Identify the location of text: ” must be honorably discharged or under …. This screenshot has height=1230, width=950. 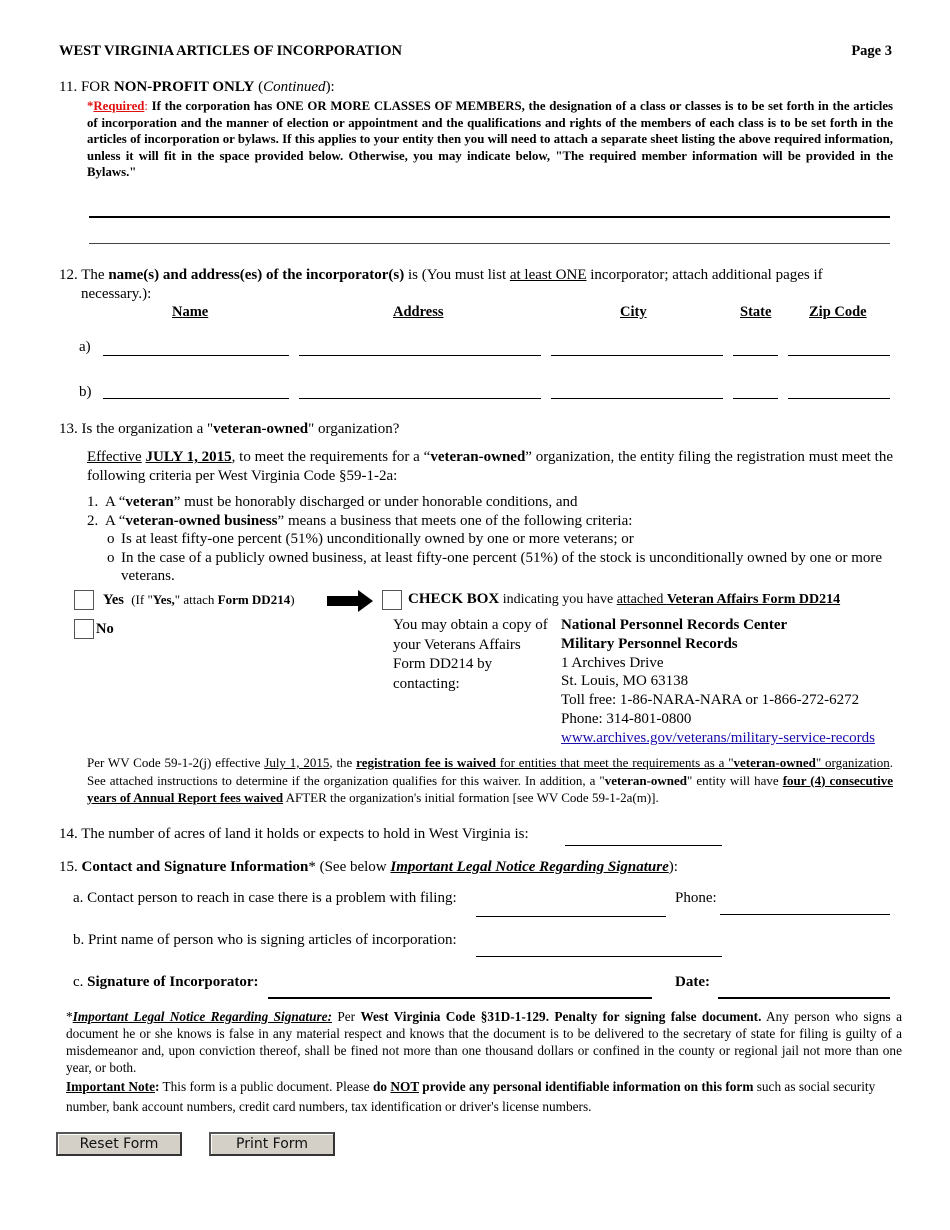
(375, 502).